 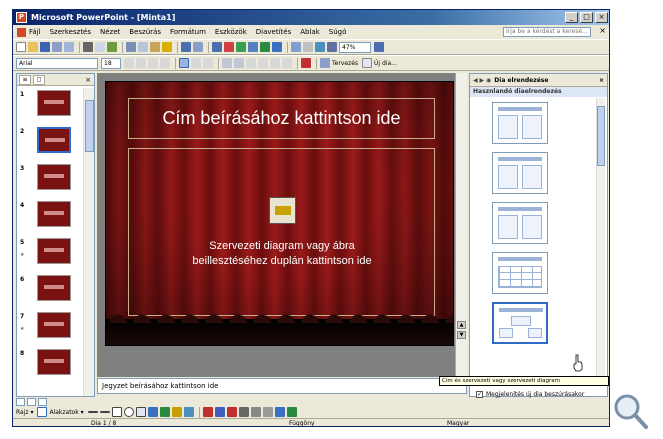 I want to click on slide-sorter-icon, so click(x=31, y=402).